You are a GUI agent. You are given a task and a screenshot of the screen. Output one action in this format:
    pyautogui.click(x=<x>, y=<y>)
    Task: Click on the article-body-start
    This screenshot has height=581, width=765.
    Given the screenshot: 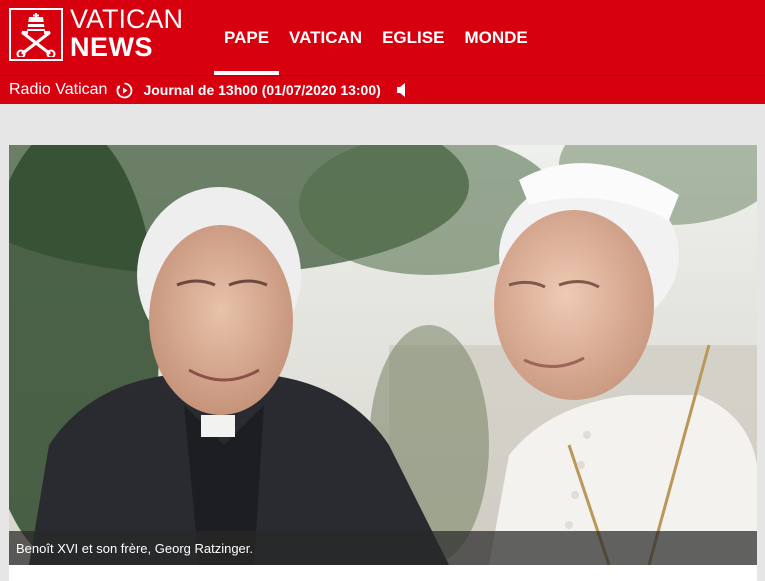 What is the action you would take?
    pyautogui.click(x=383, y=573)
    